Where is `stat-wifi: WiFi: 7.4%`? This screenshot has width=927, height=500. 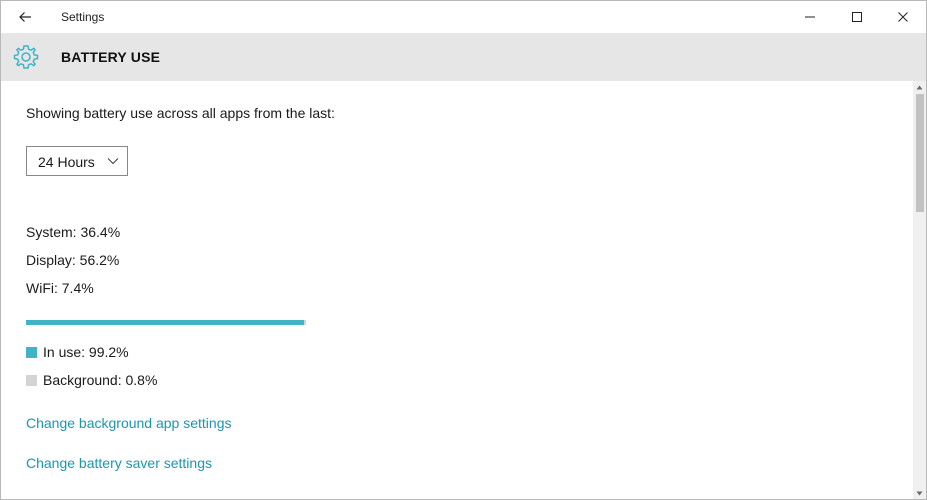 stat-wifi: WiFi: 7.4% is located at coordinates (60, 288).